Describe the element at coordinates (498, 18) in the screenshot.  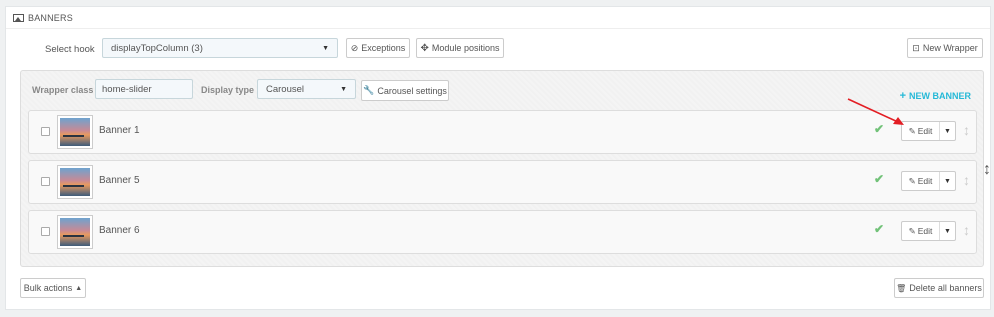
I see `panel-heading: BANNERS` at that location.